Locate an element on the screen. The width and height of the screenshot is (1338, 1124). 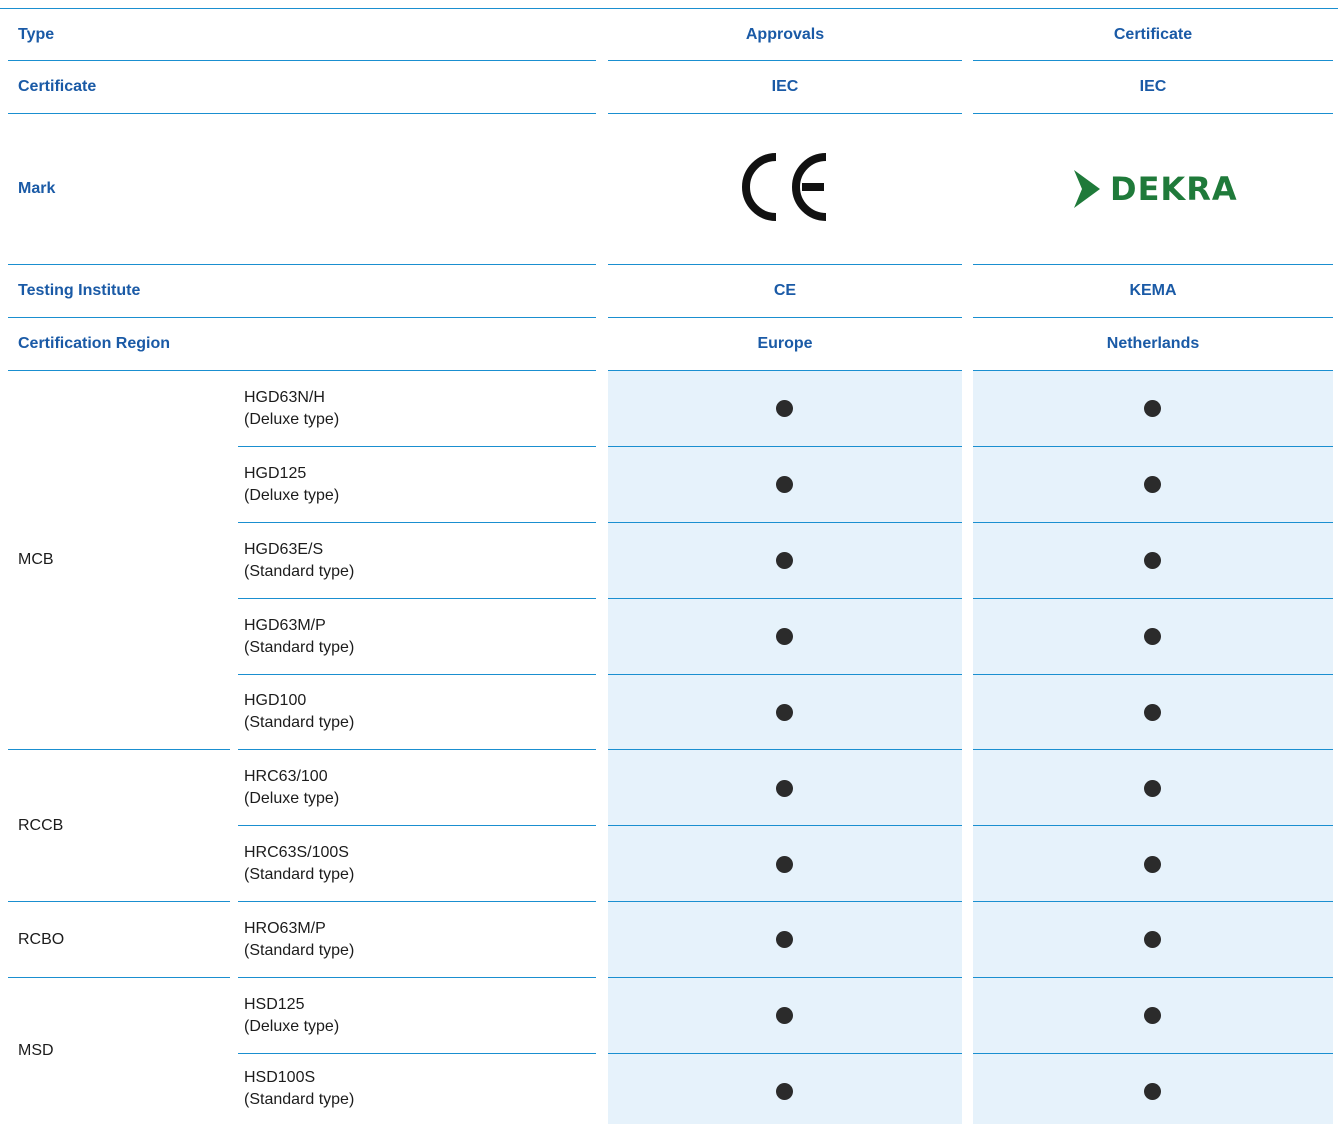
product-row: HRO63M/P (Standard type) is located at coordinates (420, 939).